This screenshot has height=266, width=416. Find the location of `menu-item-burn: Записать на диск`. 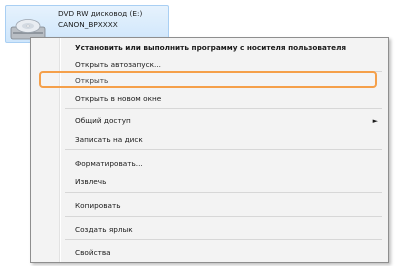

menu-item-burn: Записать на диск is located at coordinates (109, 139).